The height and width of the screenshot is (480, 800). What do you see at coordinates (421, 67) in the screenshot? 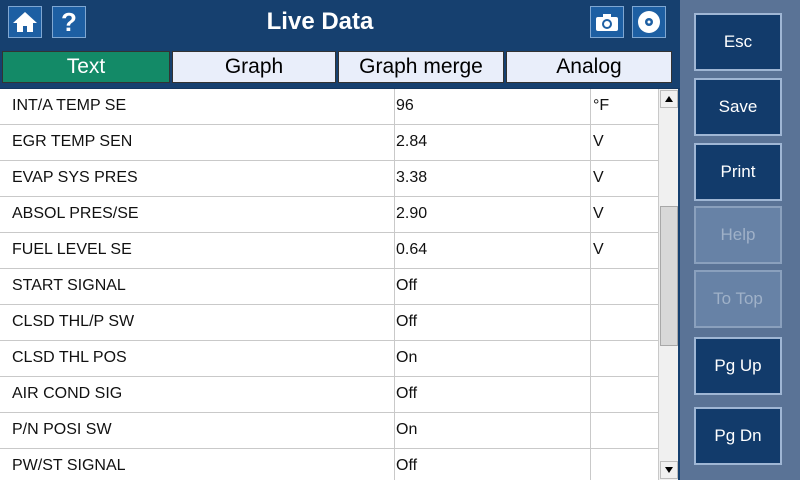
I see `tab-graph-merge: Graph merge` at bounding box center [421, 67].